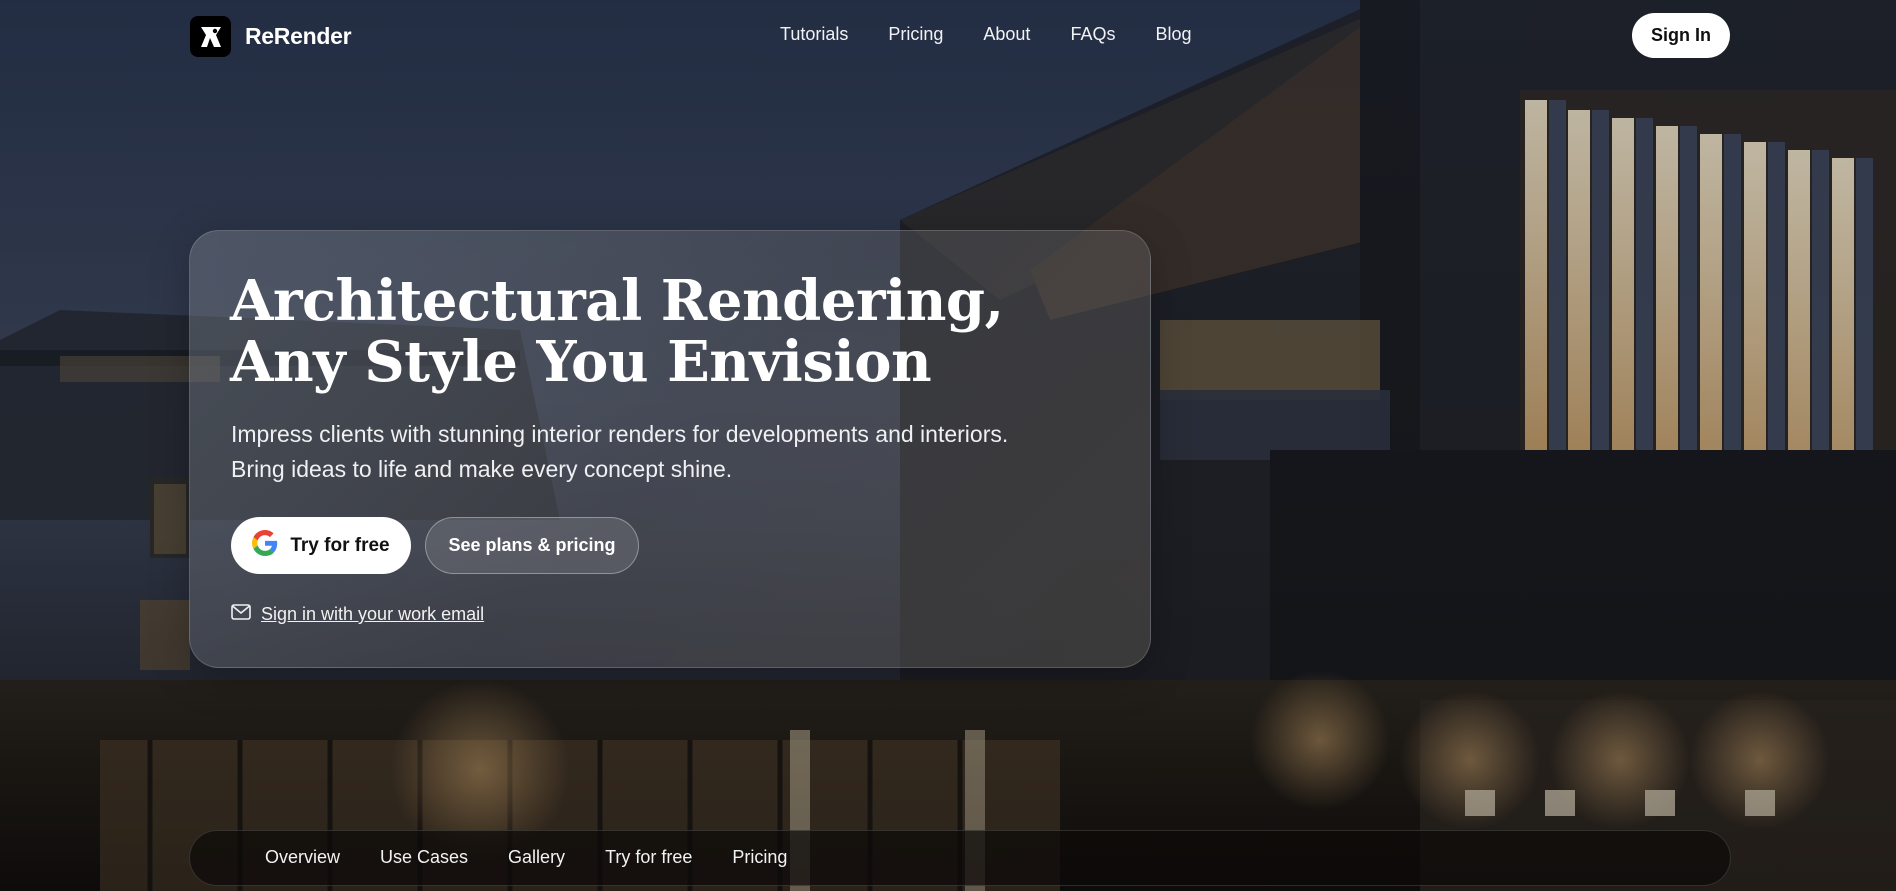 The width and height of the screenshot is (1896, 891). I want to click on primary-nav: Tutorials Pricing About FAQs Blog, so click(985, 34).